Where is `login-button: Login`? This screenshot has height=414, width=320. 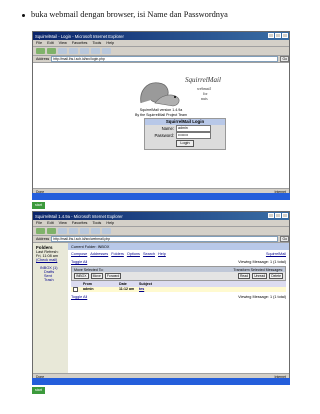
login-button: Login is located at coordinates (185, 143).